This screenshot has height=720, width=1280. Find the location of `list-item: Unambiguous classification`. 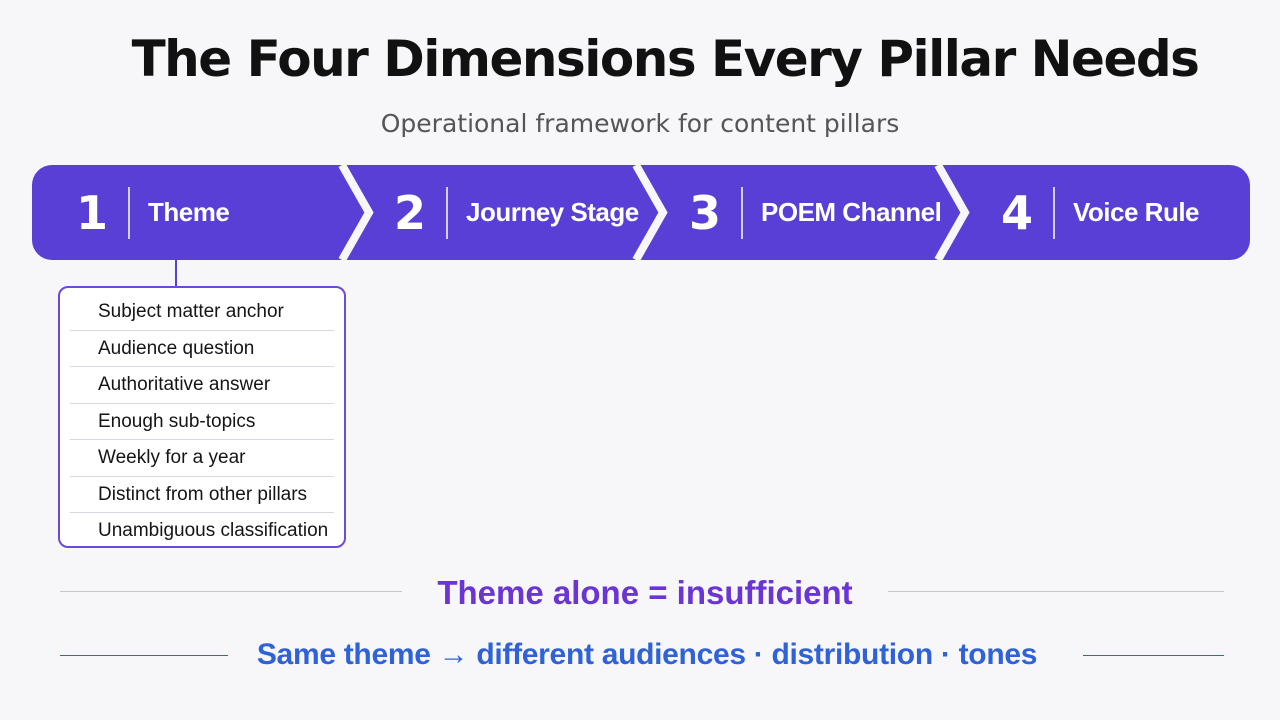

list-item: Unambiguous classification is located at coordinates (213, 530).